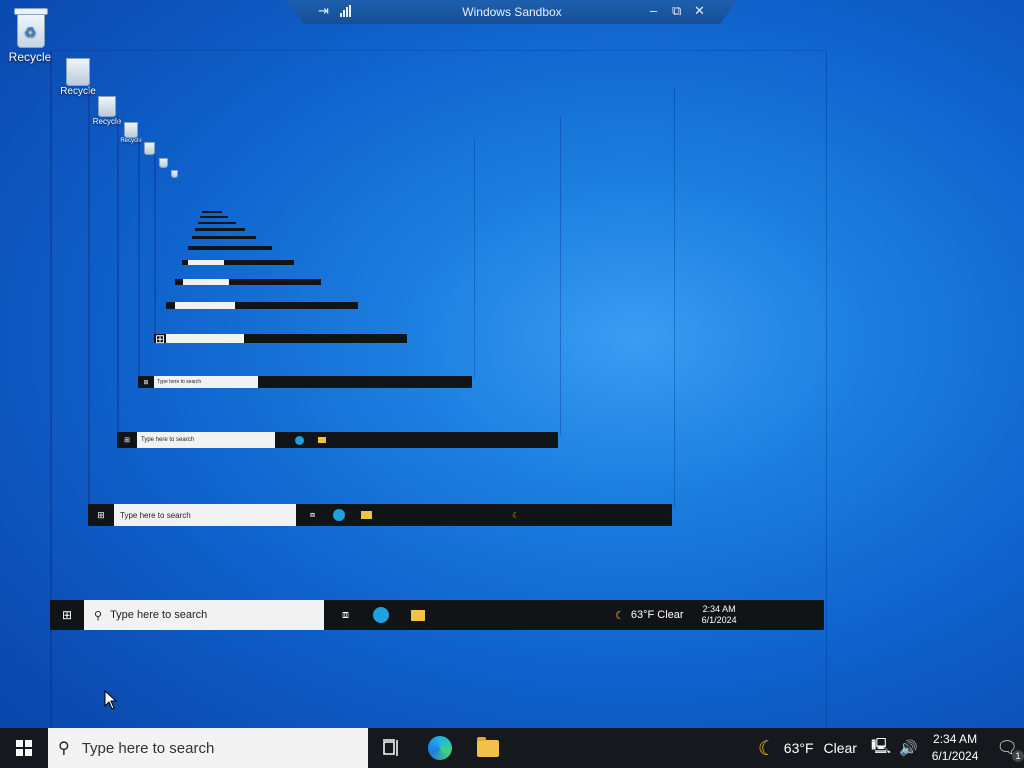 The image size is (1024, 768). Describe the element at coordinates (908, 748) in the screenshot. I see `volume-icon: 🔊` at that location.